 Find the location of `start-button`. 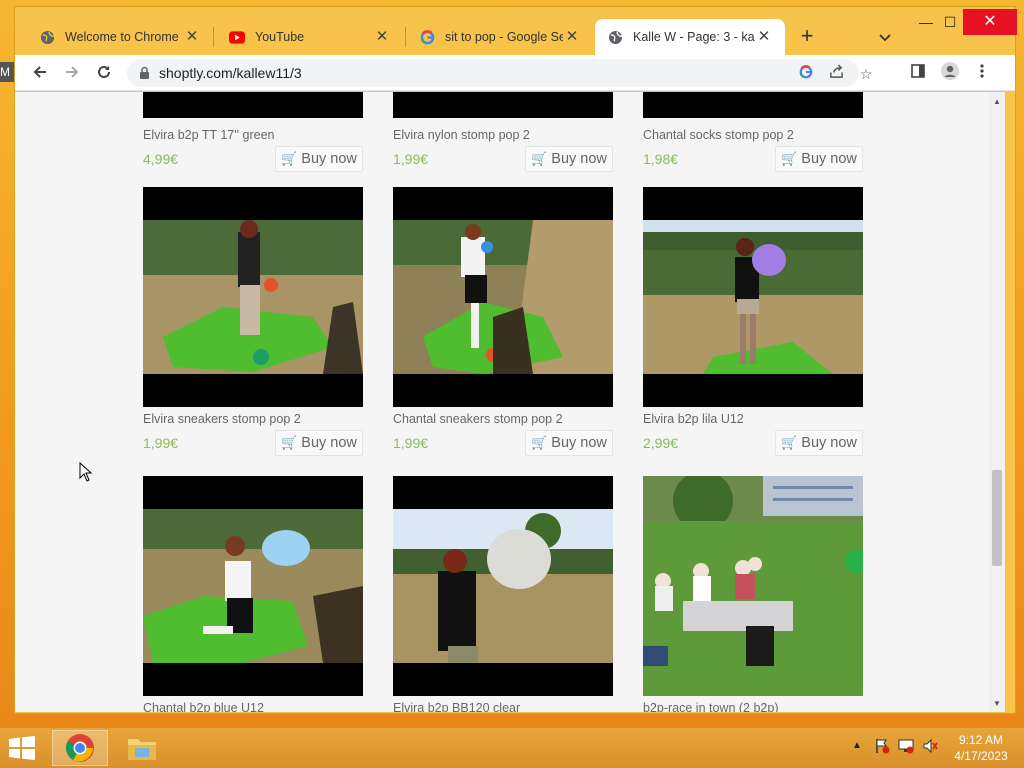

start-button is located at coordinates (23, 748).